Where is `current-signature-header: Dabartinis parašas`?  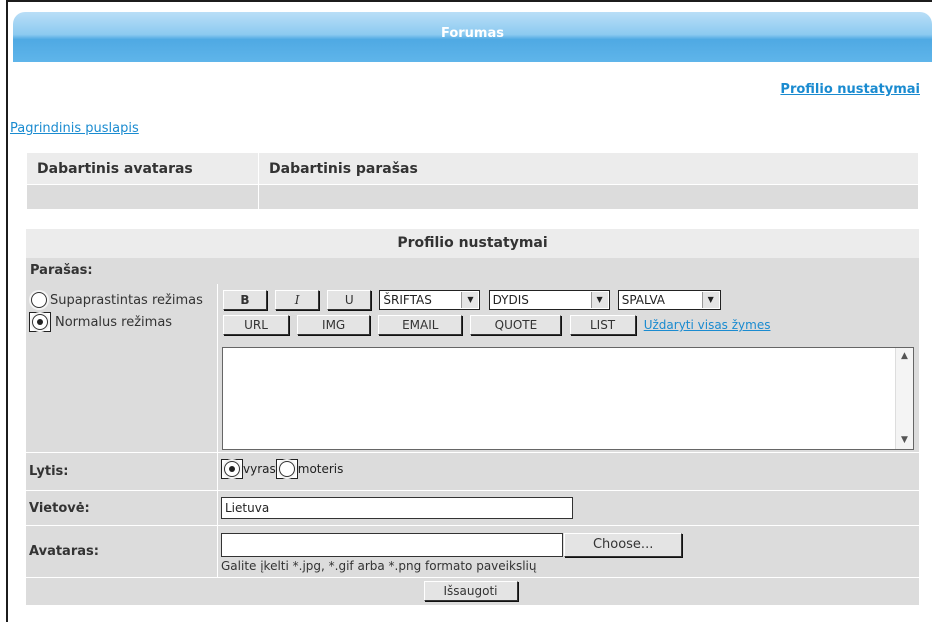 current-signature-header: Dabartinis parašas is located at coordinates (588, 168).